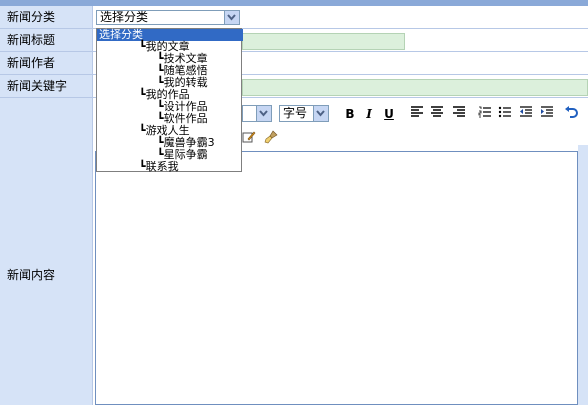  What do you see at coordinates (485, 114) in the screenshot?
I see `ordered-list-icon` at bounding box center [485, 114].